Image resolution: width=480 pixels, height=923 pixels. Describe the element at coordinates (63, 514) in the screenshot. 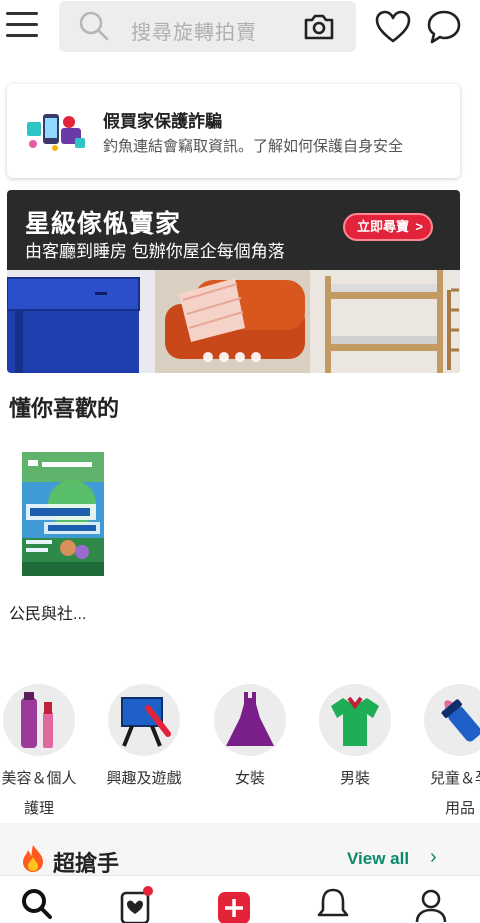

I see `book-cover-image` at that location.